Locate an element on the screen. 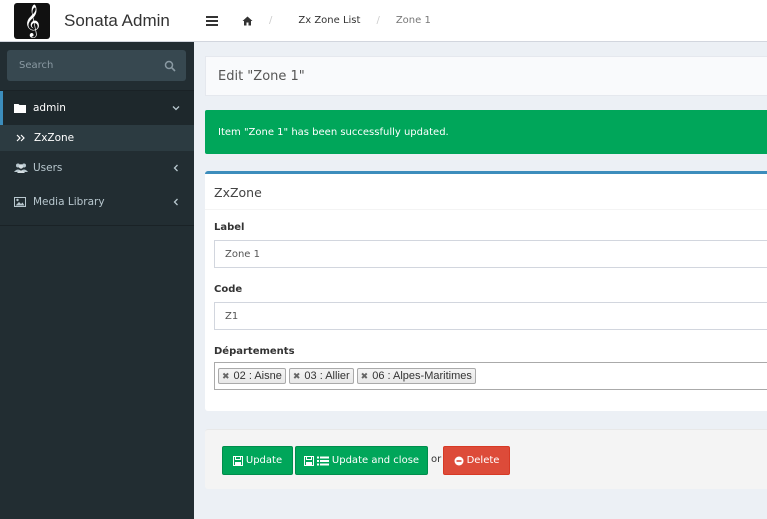 This screenshot has width=767, height=519. delete-button: Delete is located at coordinates (476, 460).